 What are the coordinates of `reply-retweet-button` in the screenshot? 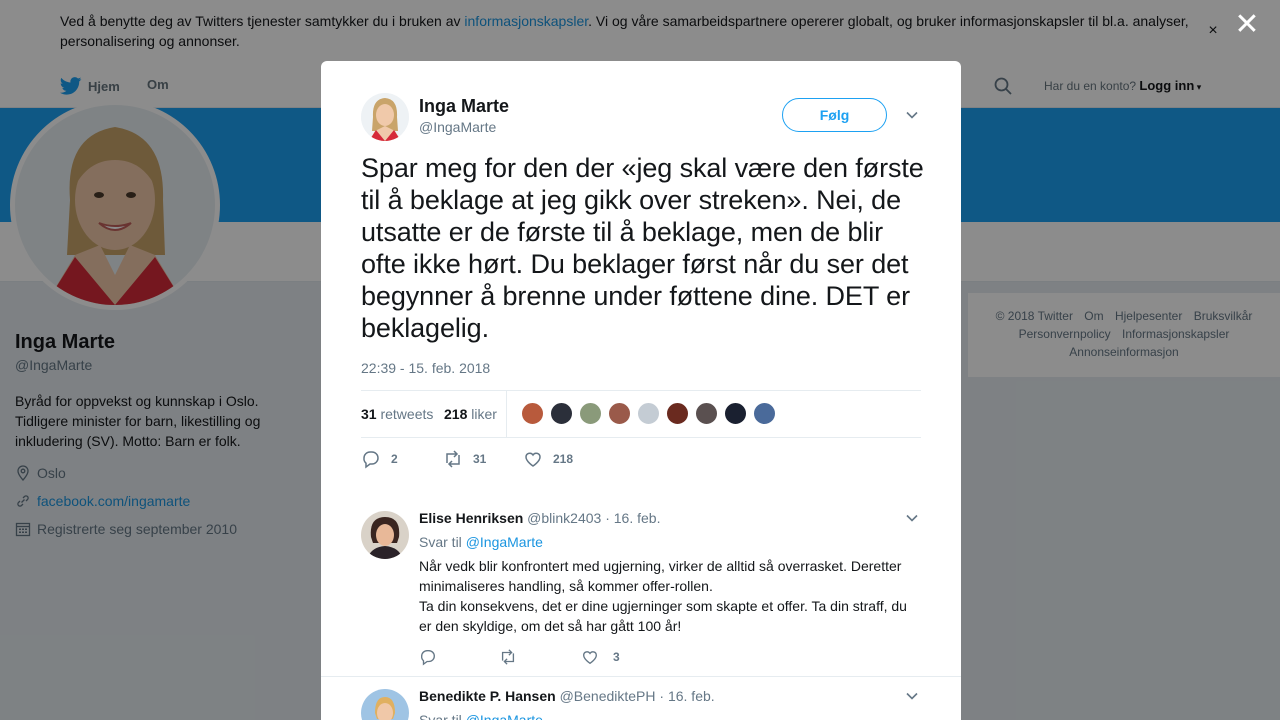 It's located at (515, 657).